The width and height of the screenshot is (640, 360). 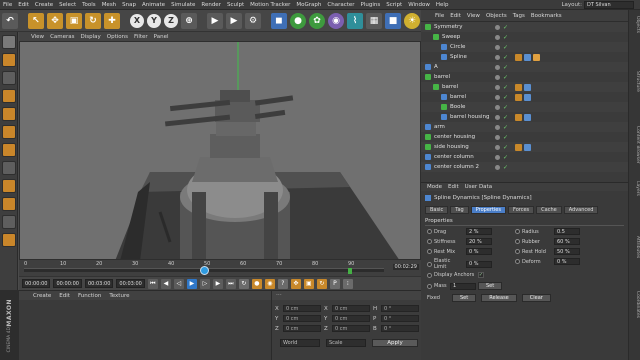 I want to click on timeline-end-marker, so click(x=350, y=271).